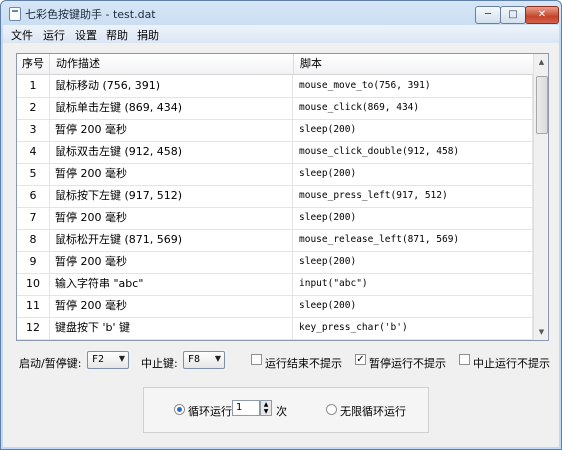  I want to click on table-row: 5 暂停 200 毫秒 sleep(200), so click(275, 174).